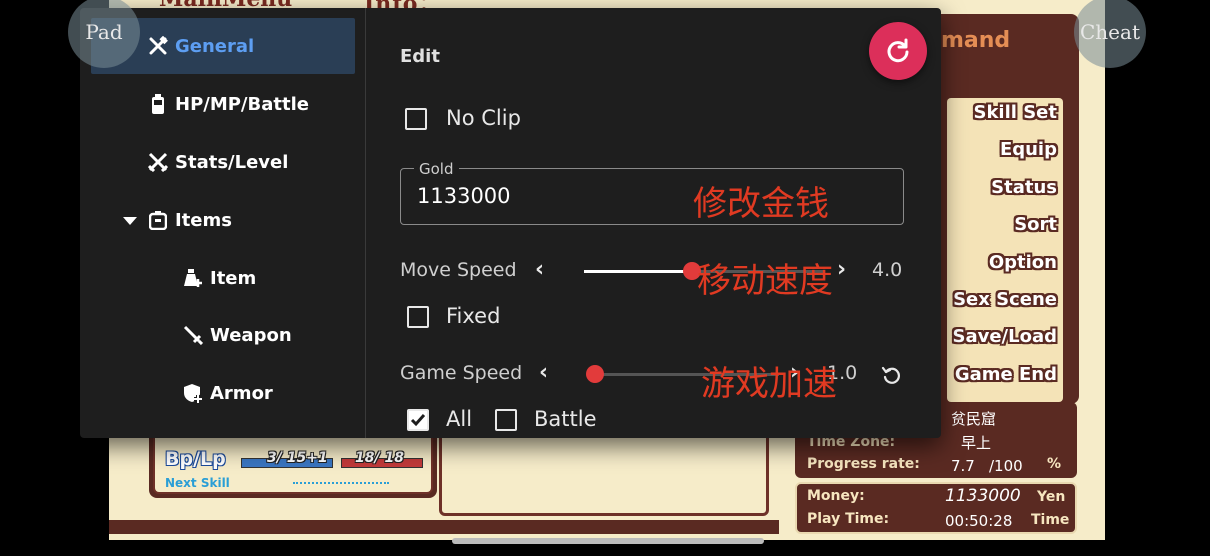 The height and width of the screenshot is (556, 1210). I want to click on battery-icon, so click(158, 104).